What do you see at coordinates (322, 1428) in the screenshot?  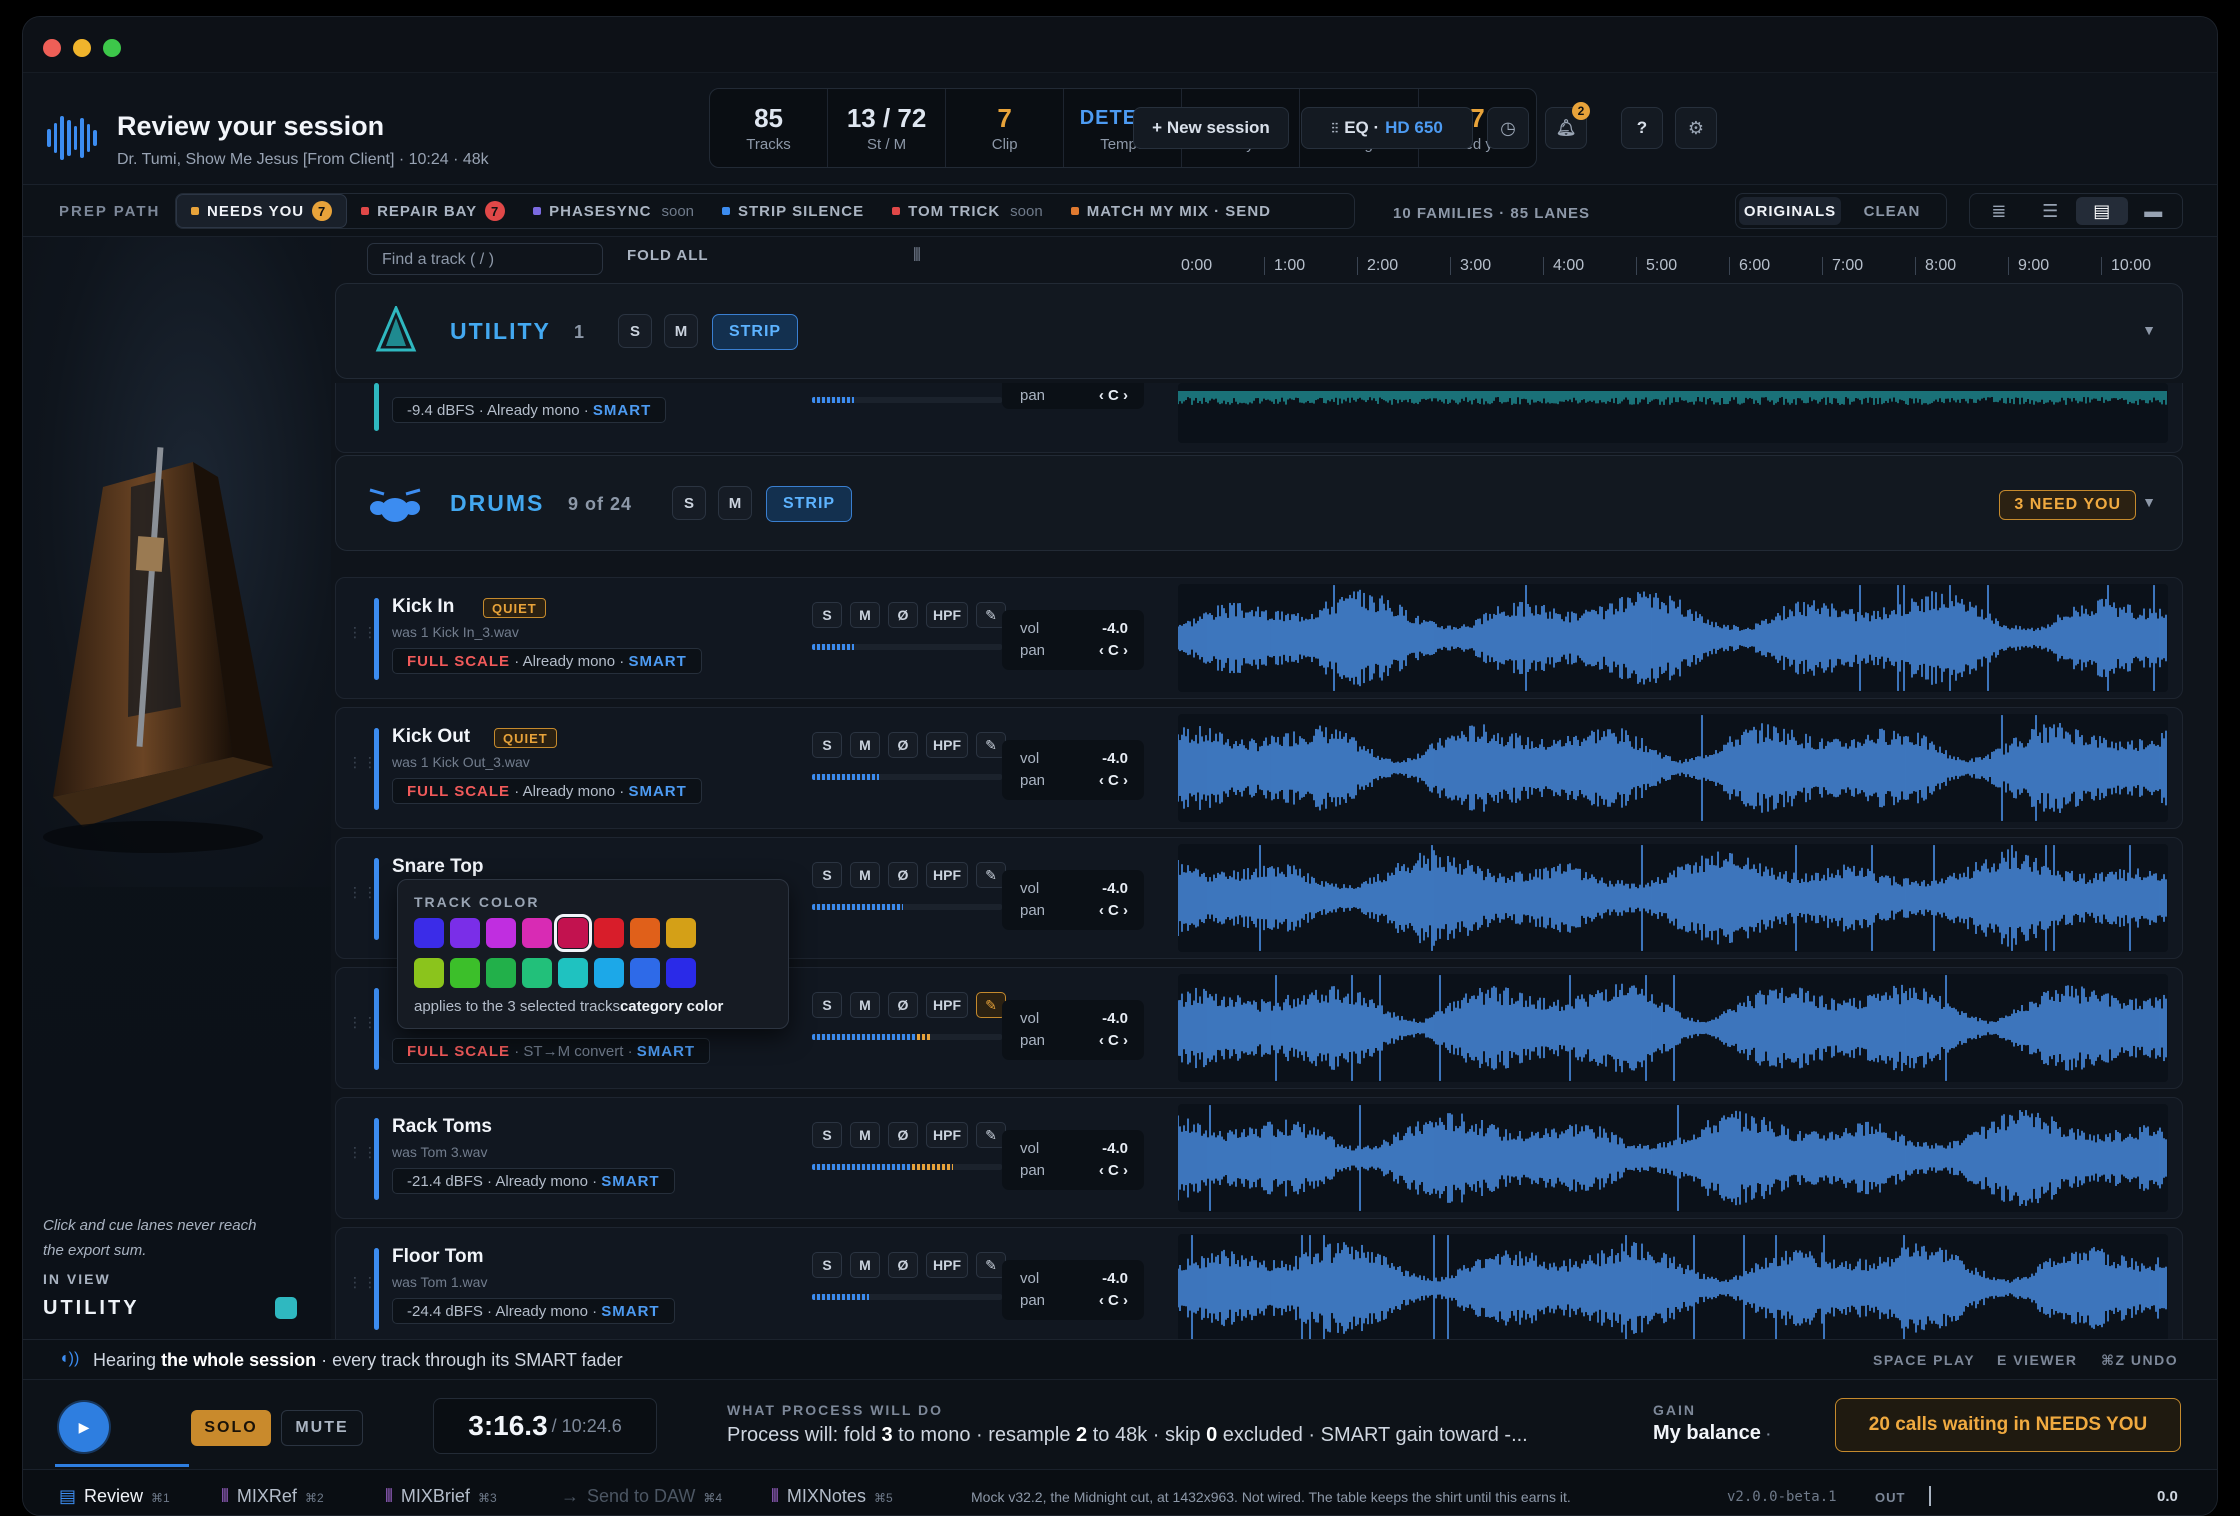 I see `mute-button: MUTE` at bounding box center [322, 1428].